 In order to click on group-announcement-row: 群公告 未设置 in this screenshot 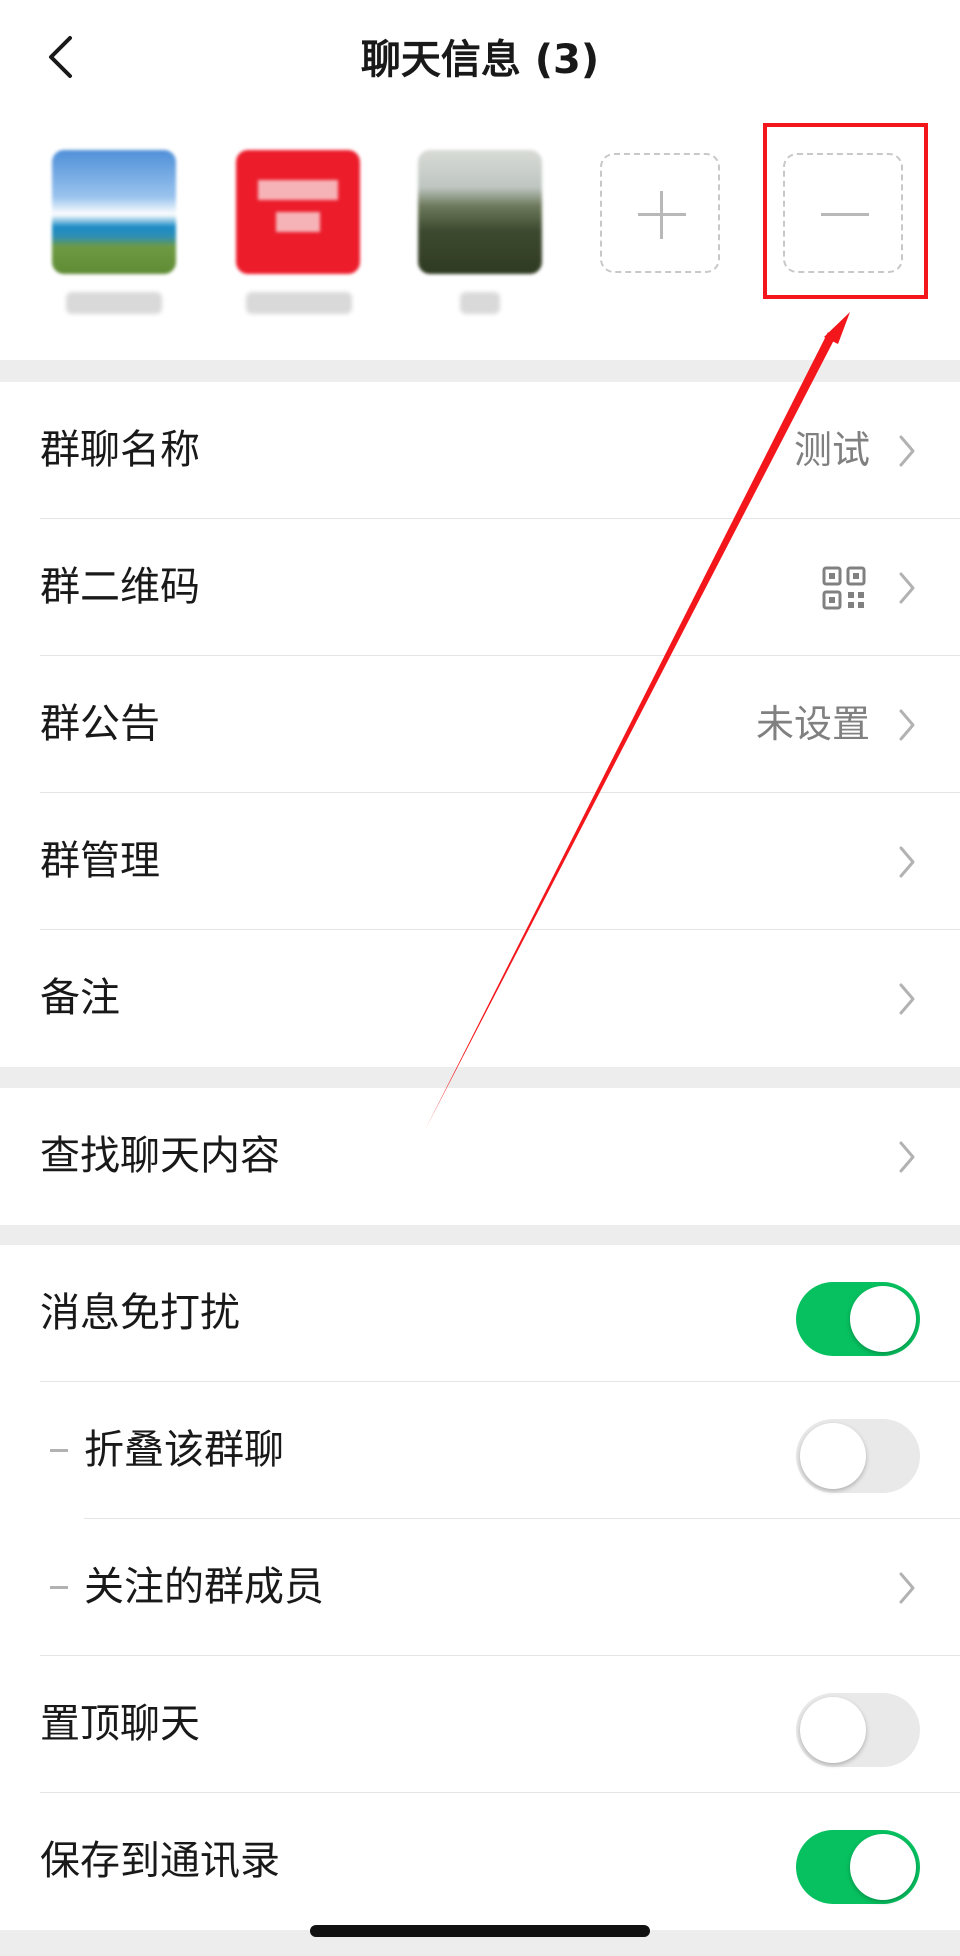, I will do `click(480, 724)`.